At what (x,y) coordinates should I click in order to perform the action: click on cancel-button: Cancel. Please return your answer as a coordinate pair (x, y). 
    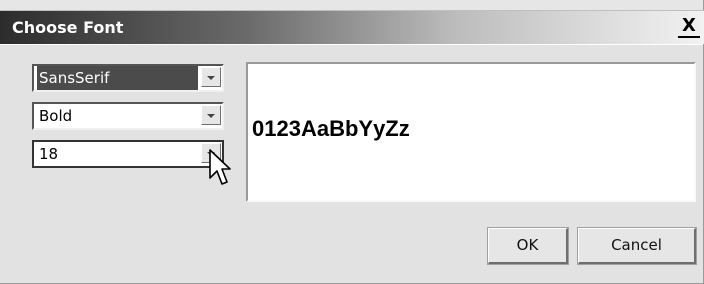
    Looking at the image, I should click on (637, 246).